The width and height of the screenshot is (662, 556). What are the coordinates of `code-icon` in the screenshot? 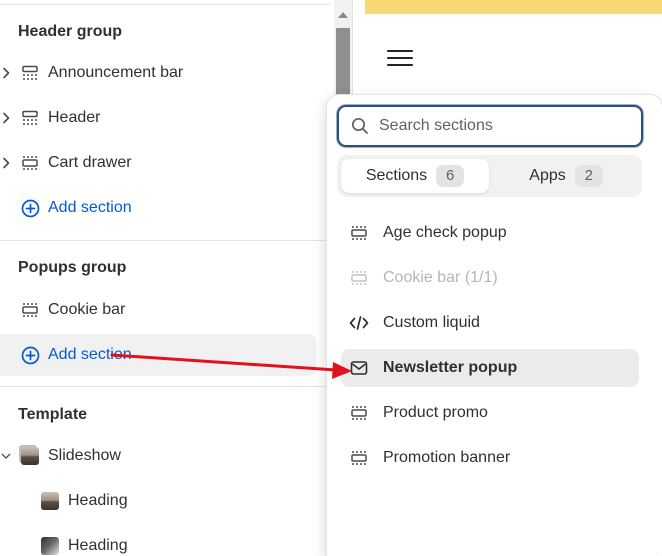 It's located at (359, 323).